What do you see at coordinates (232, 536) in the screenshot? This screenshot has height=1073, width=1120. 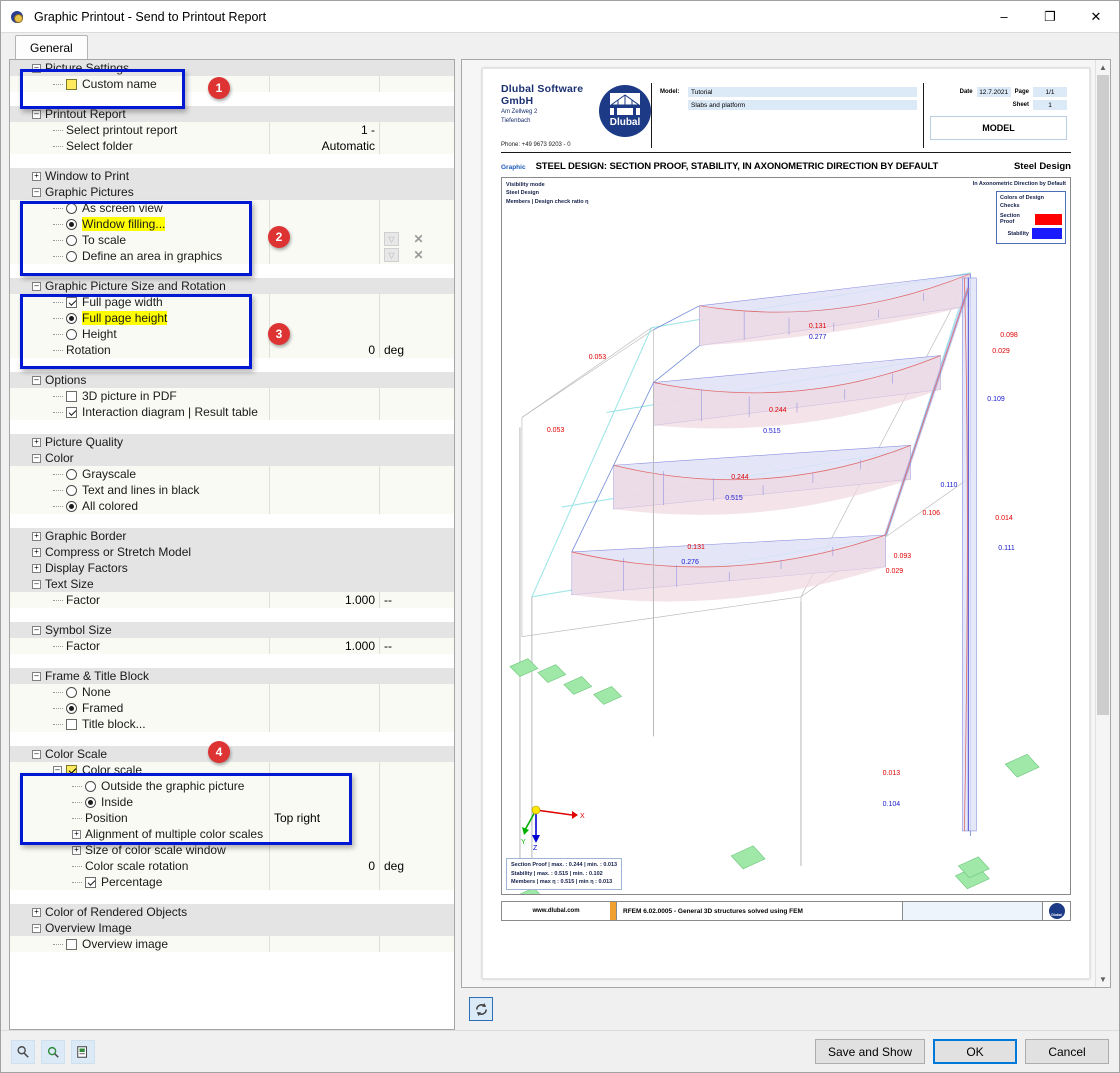 I see `group-graphic-border: + Graphic Border` at bounding box center [232, 536].